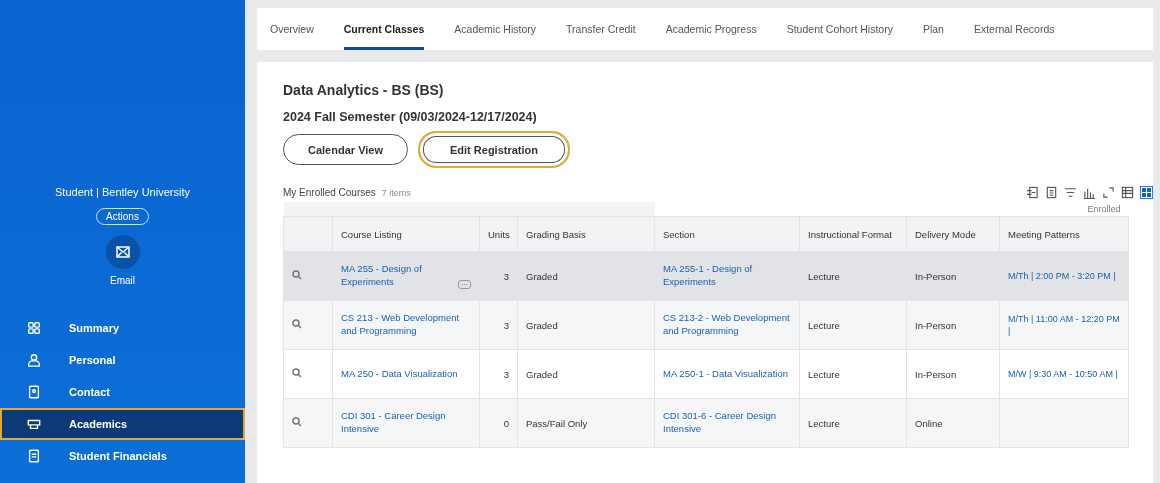  What do you see at coordinates (34, 392) in the screenshot?
I see `contact-card-icon` at bounding box center [34, 392].